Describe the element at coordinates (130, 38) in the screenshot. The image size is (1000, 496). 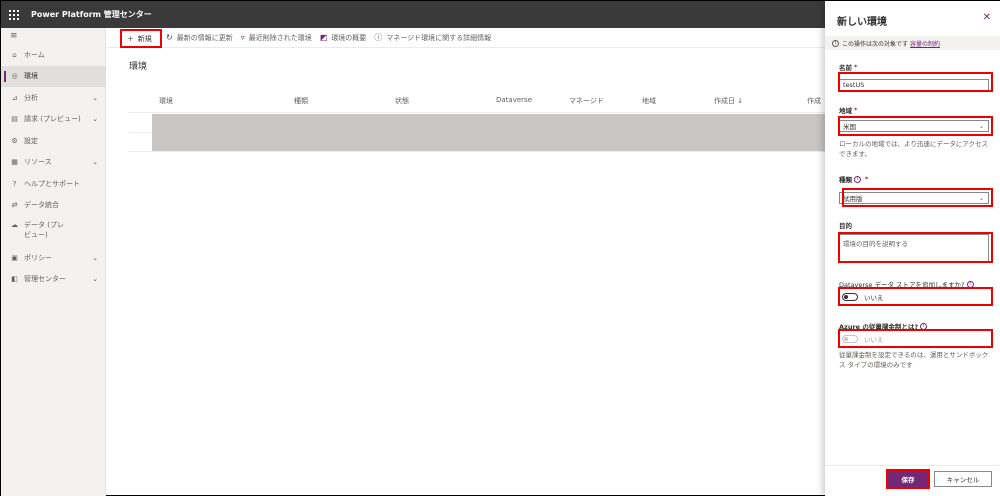
I see `plus-icon: +` at that location.